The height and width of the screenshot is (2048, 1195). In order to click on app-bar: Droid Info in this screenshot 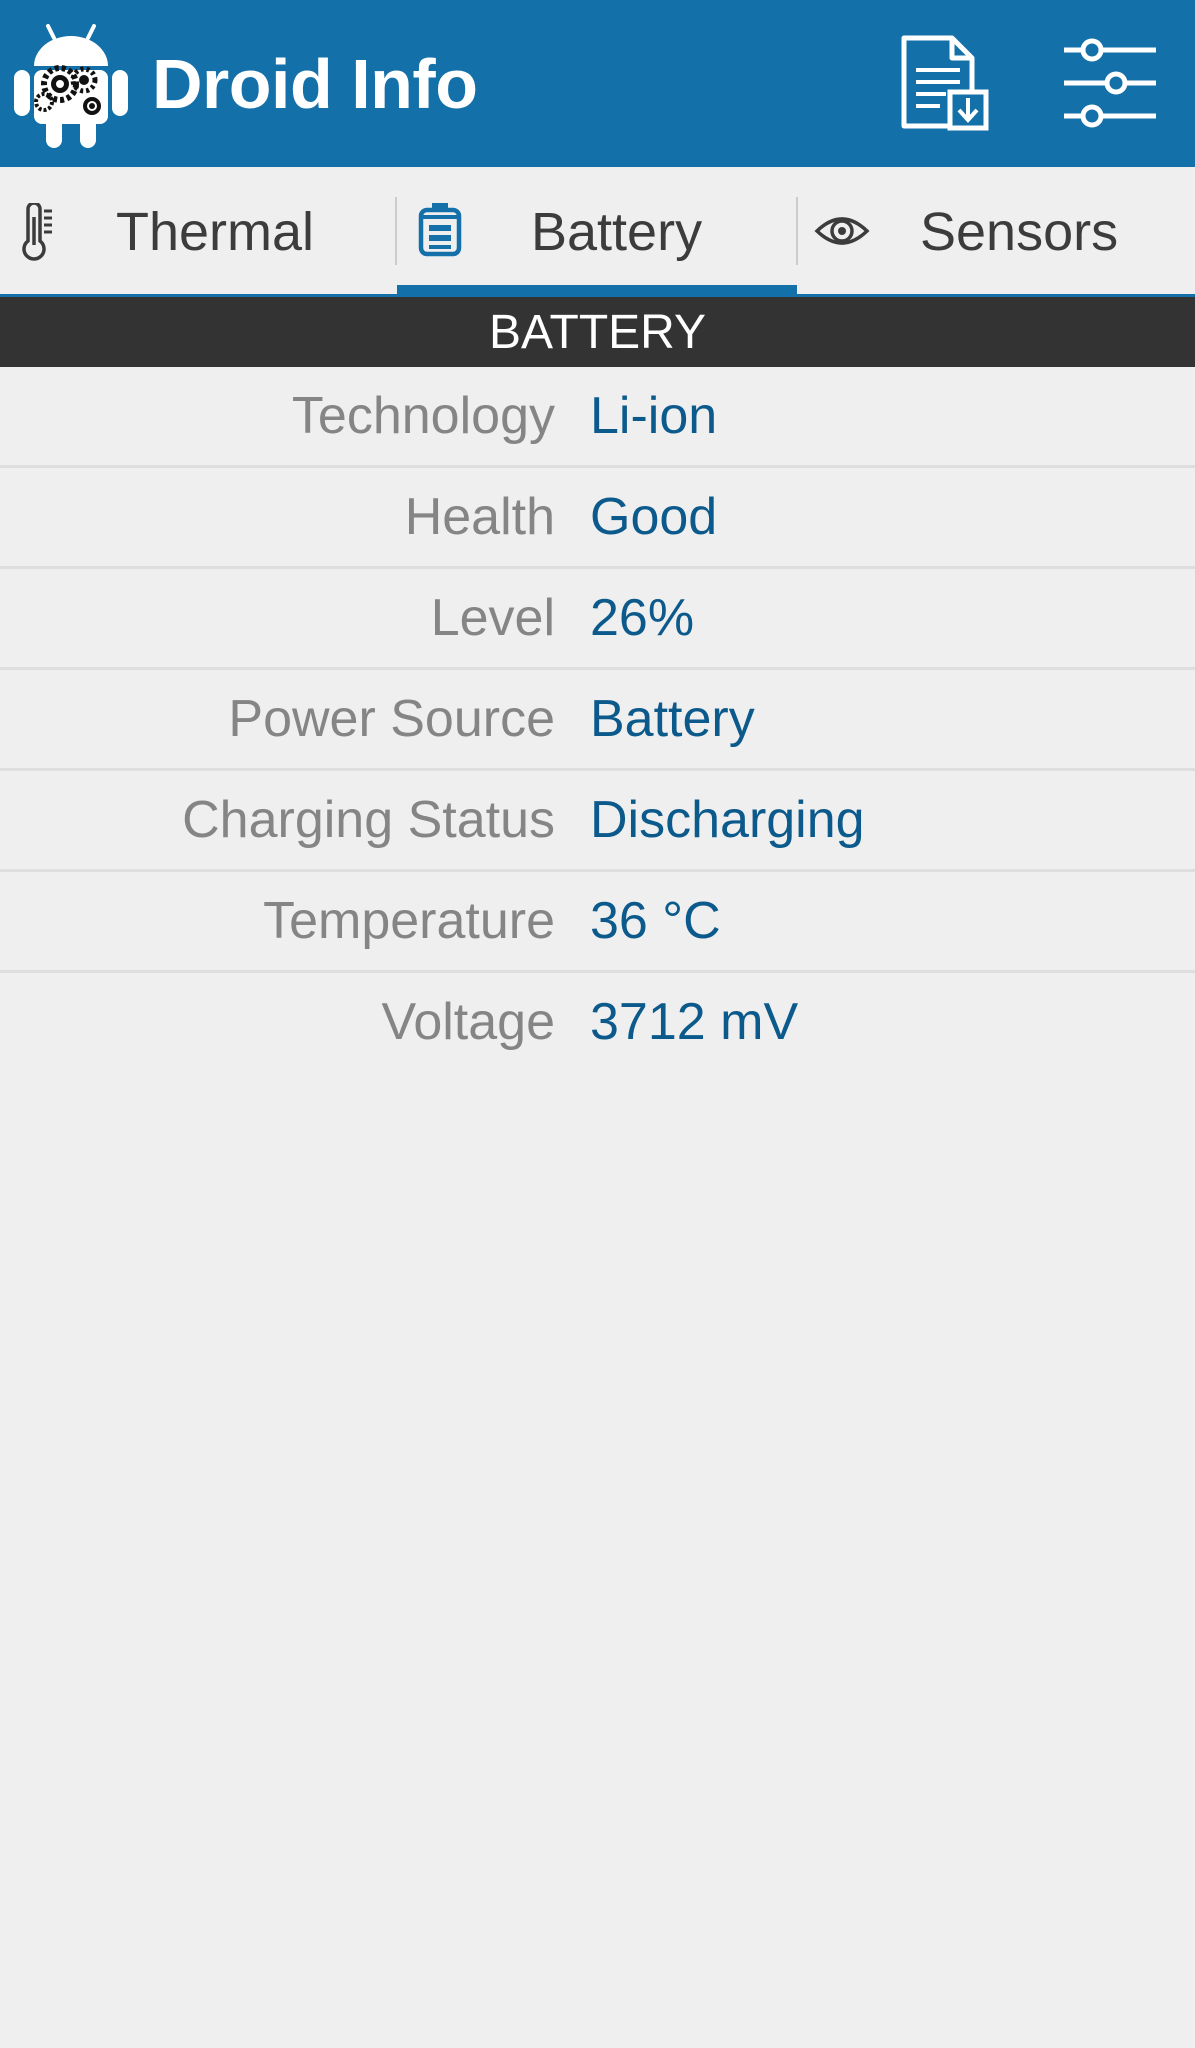, I will do `click(597, 83)`.